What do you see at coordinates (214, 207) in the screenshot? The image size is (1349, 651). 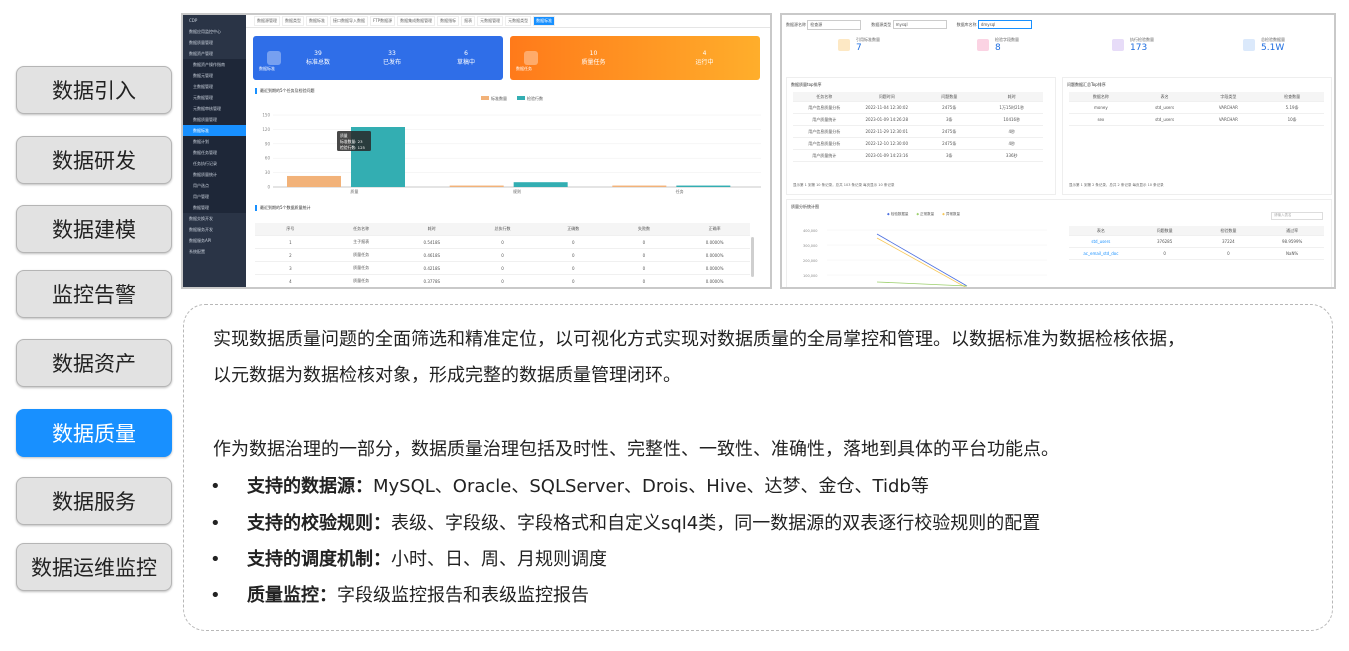 I see `sidebar-item: 数据管理` at bounding box center [214, 207].